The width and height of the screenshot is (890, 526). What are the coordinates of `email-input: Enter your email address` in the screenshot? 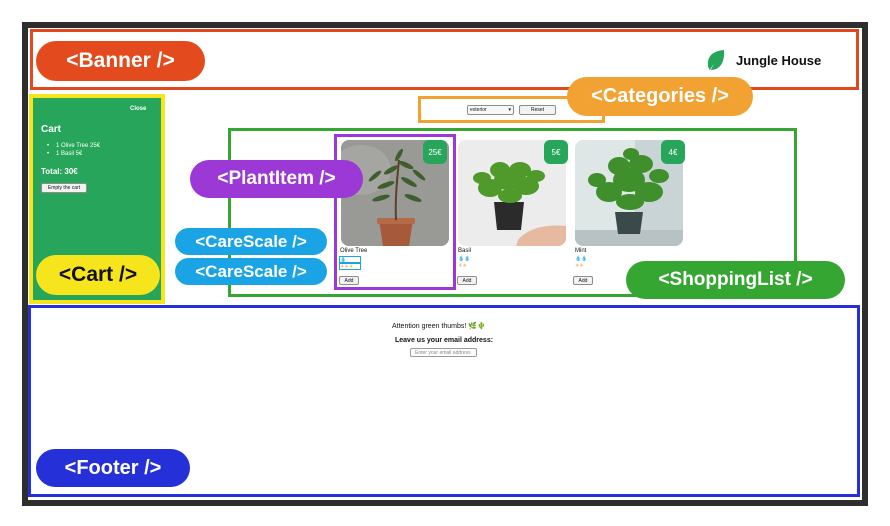 It's located at (443, 352).